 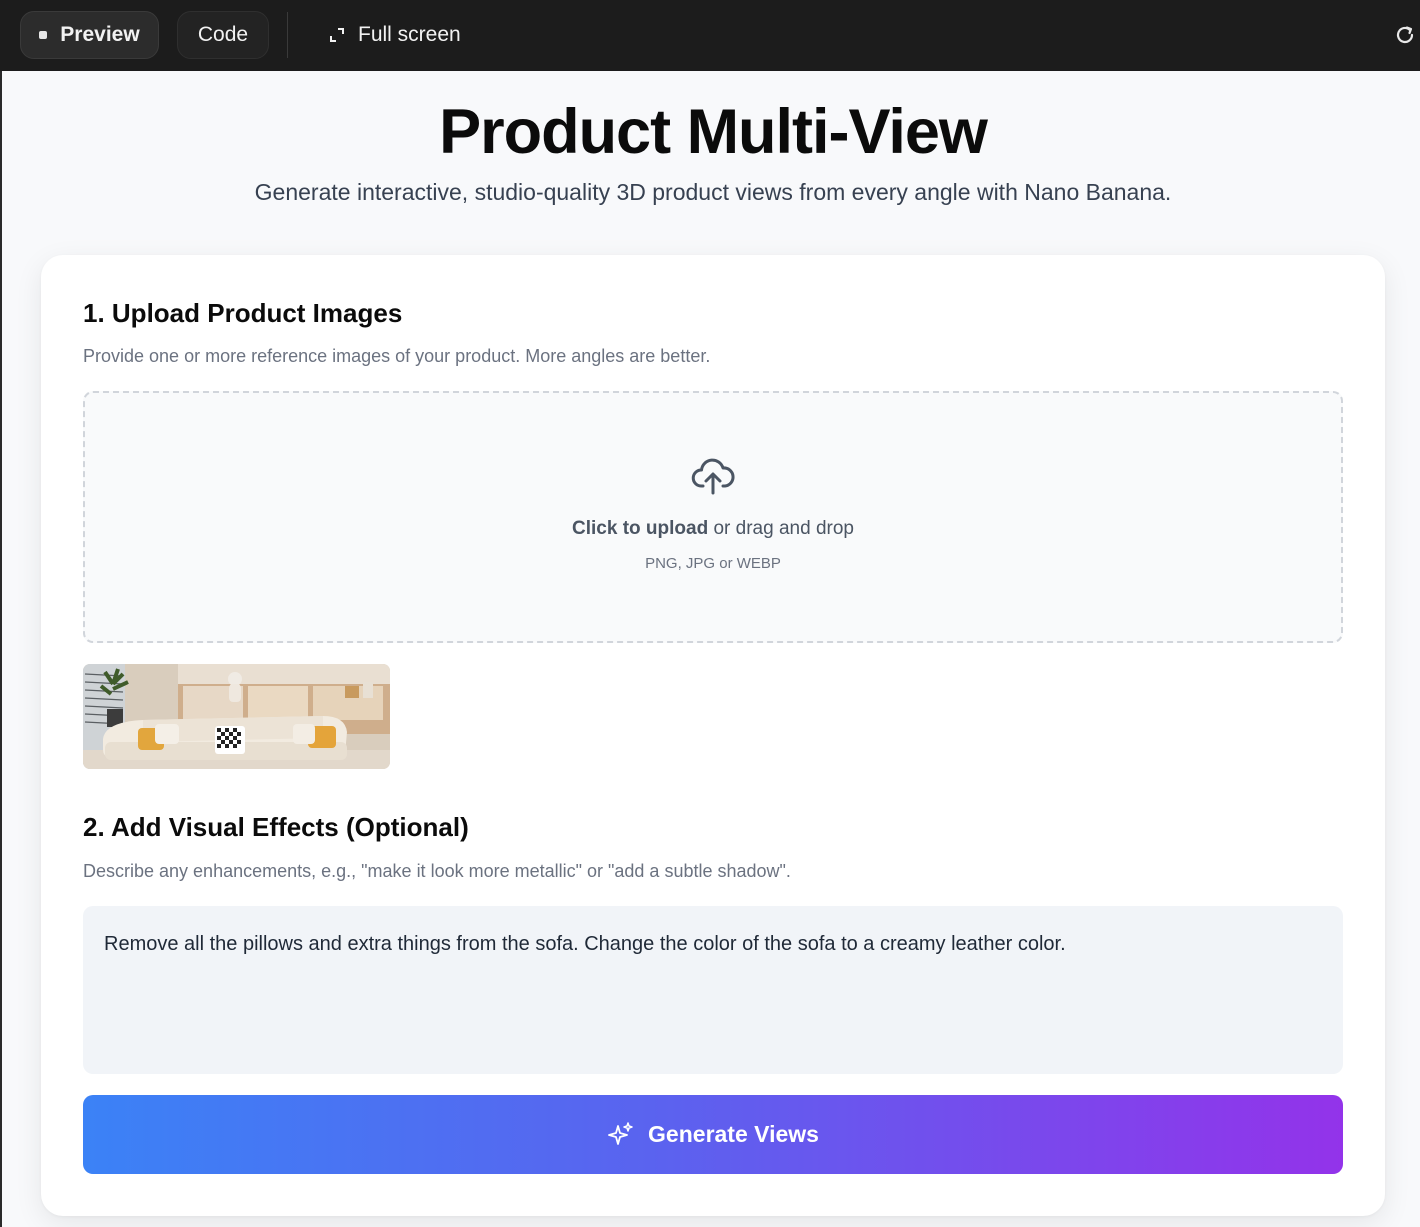 I want to click on page-title: Product Multi-View, so click(x=713, y=132).